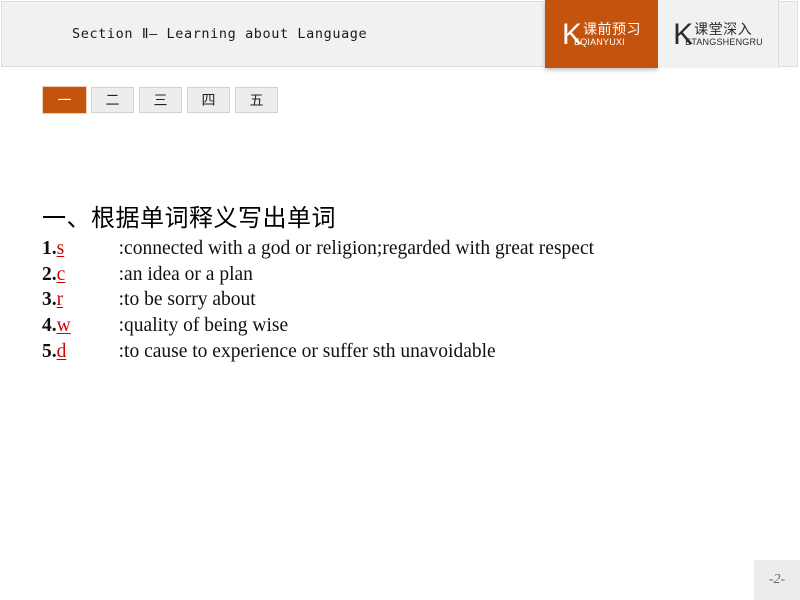  Describe the element at coordinates (185, 274) in the screenshot. I see `item-definition: :an idea or a plan` at that location.